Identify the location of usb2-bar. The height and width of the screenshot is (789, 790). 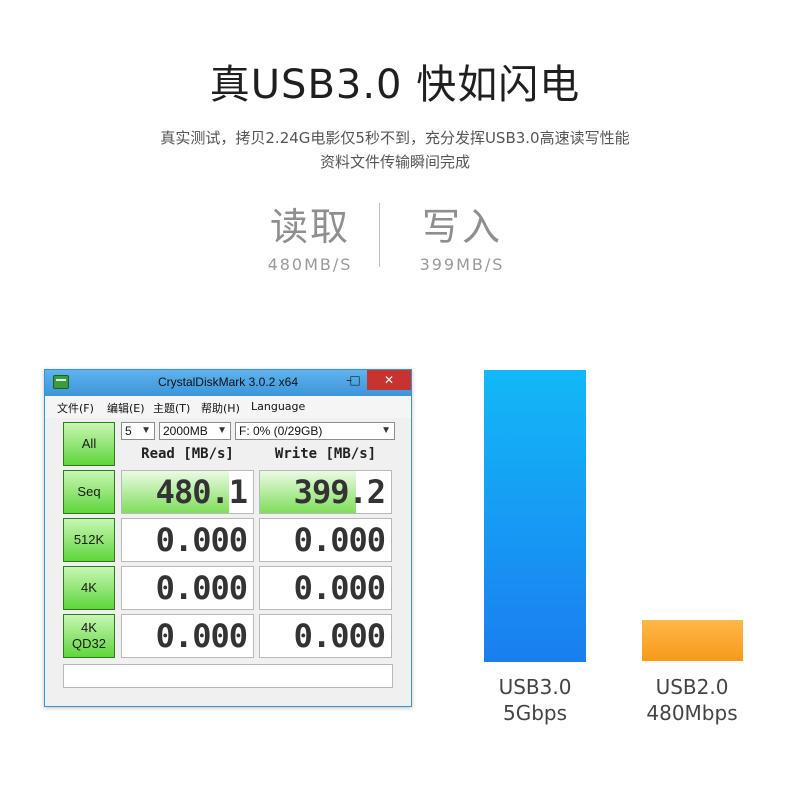
(692, 640).